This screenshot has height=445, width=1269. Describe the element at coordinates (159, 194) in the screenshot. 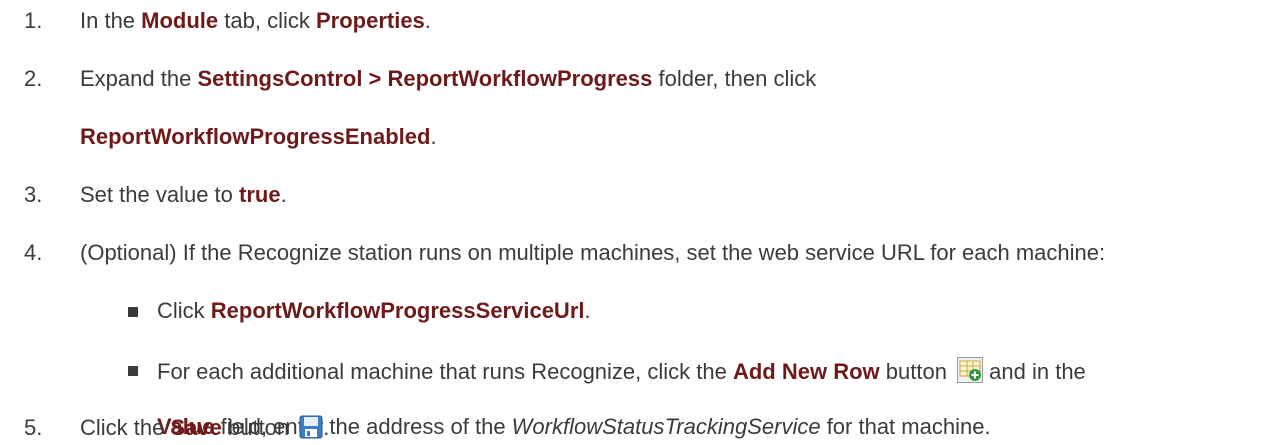

I see `text-run: Set the value to` at that location.